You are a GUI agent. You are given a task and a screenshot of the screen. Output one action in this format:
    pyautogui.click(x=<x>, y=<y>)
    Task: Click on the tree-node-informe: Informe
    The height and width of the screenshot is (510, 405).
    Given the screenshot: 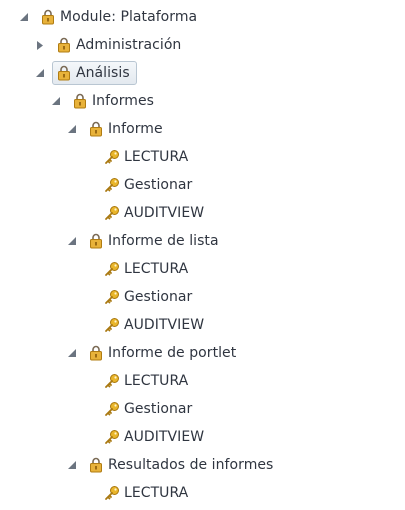 What is the action you would take?
    pyautogui.click(x=114, y=129)
    